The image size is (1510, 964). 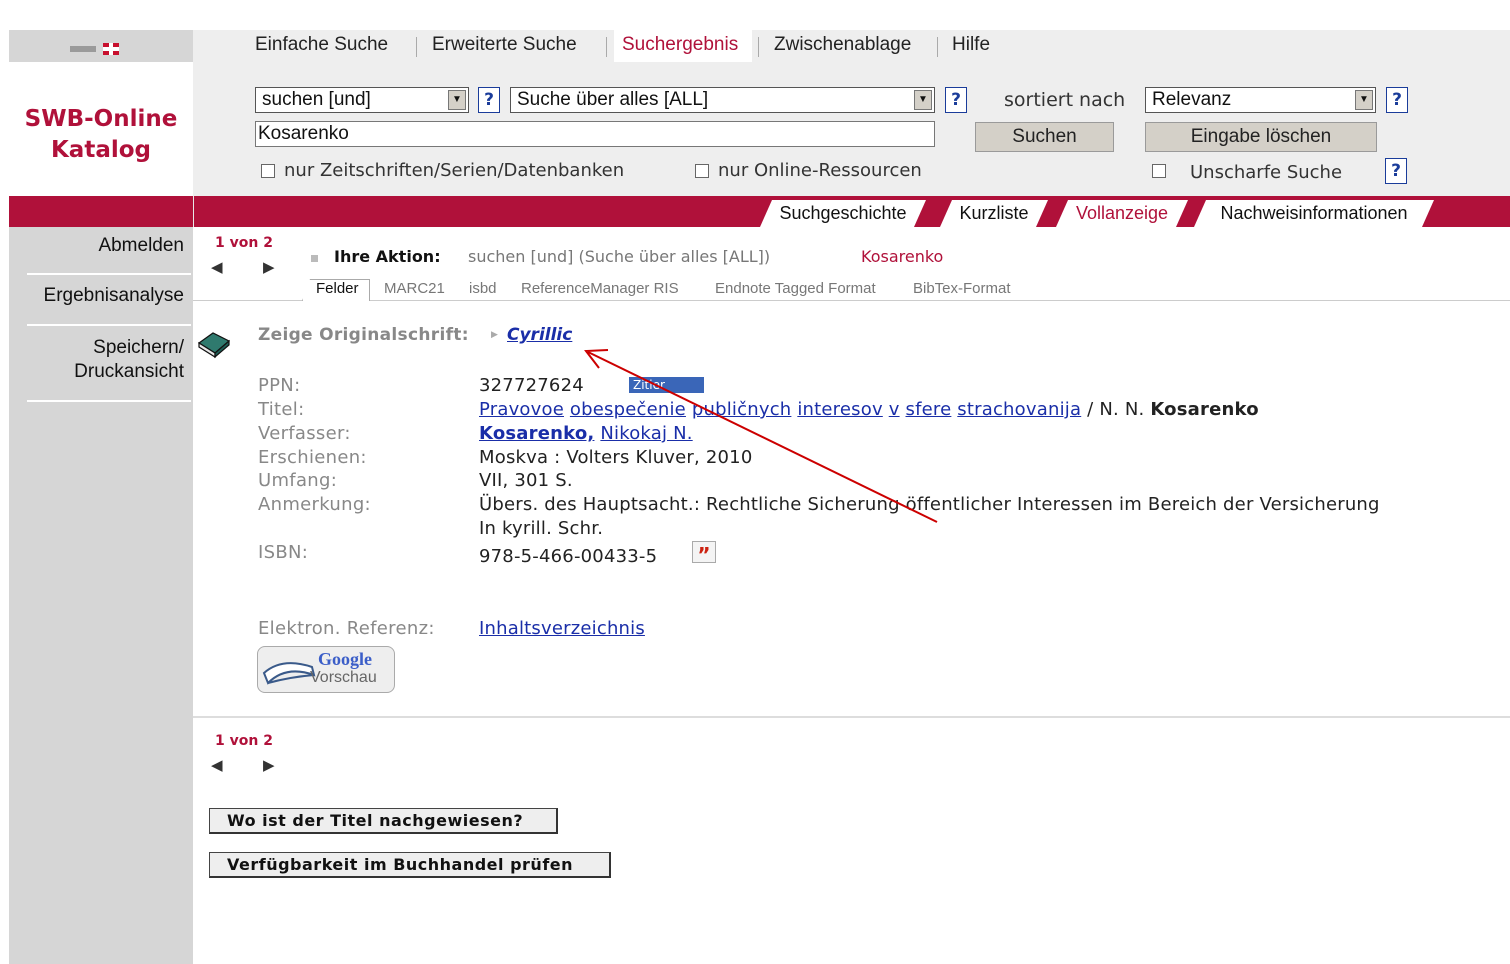 I want to click on only-journals-label: nur Zeitschriften/Serien/Datenbanken, so click(x=454, y=170).